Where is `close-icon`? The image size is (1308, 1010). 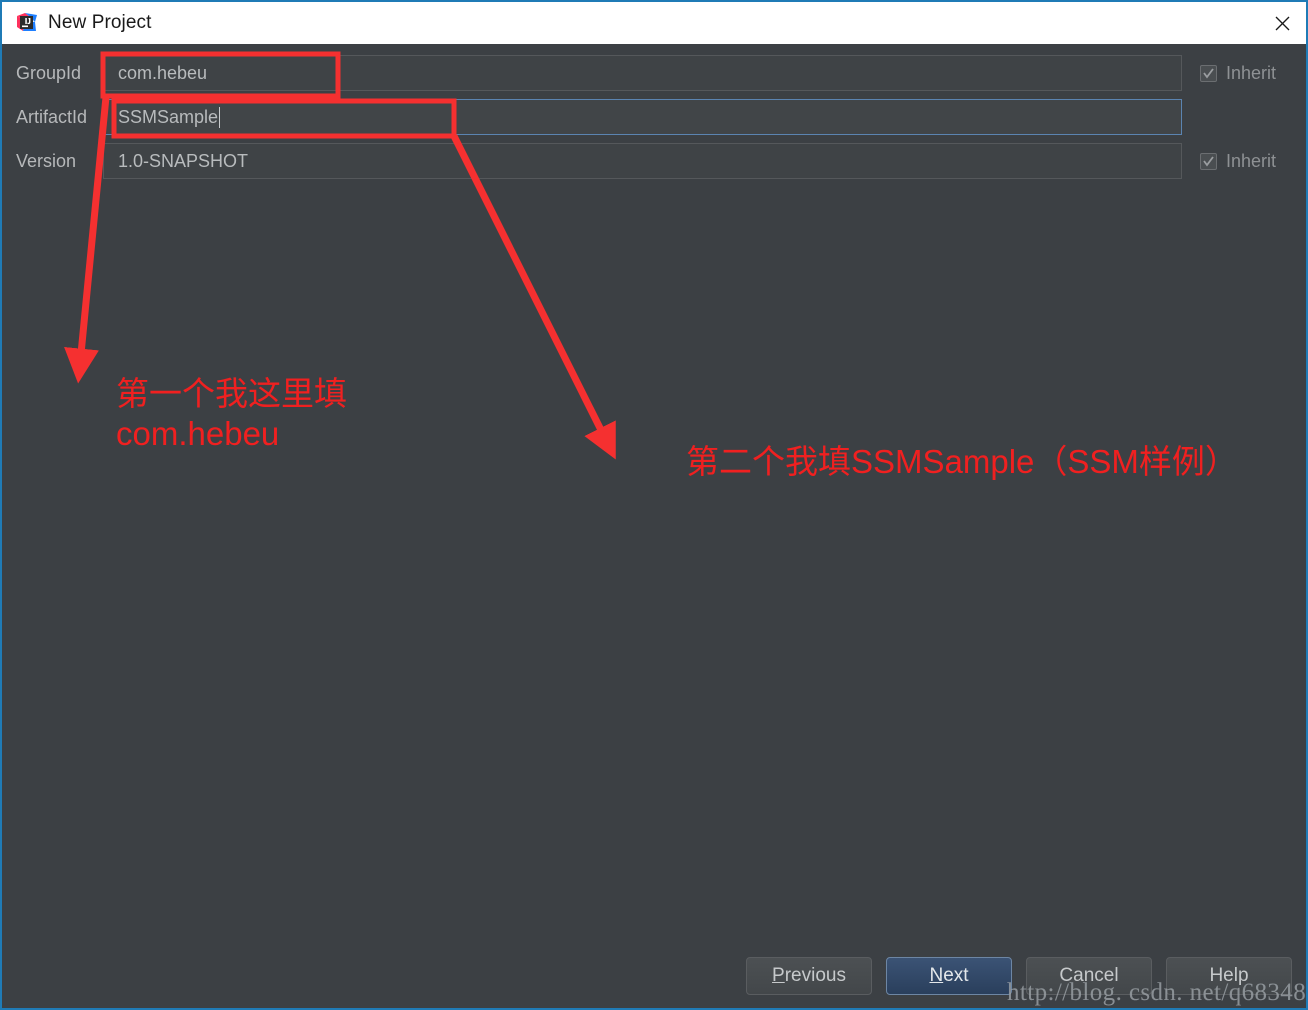
close-icon is located at coordinates (1282, 23).